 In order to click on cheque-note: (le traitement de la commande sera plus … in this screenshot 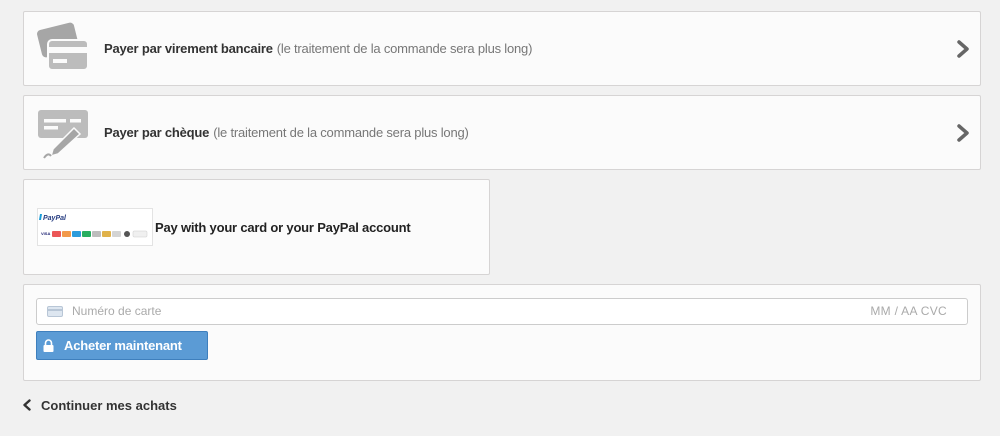, I will do `click(341, 132)`.